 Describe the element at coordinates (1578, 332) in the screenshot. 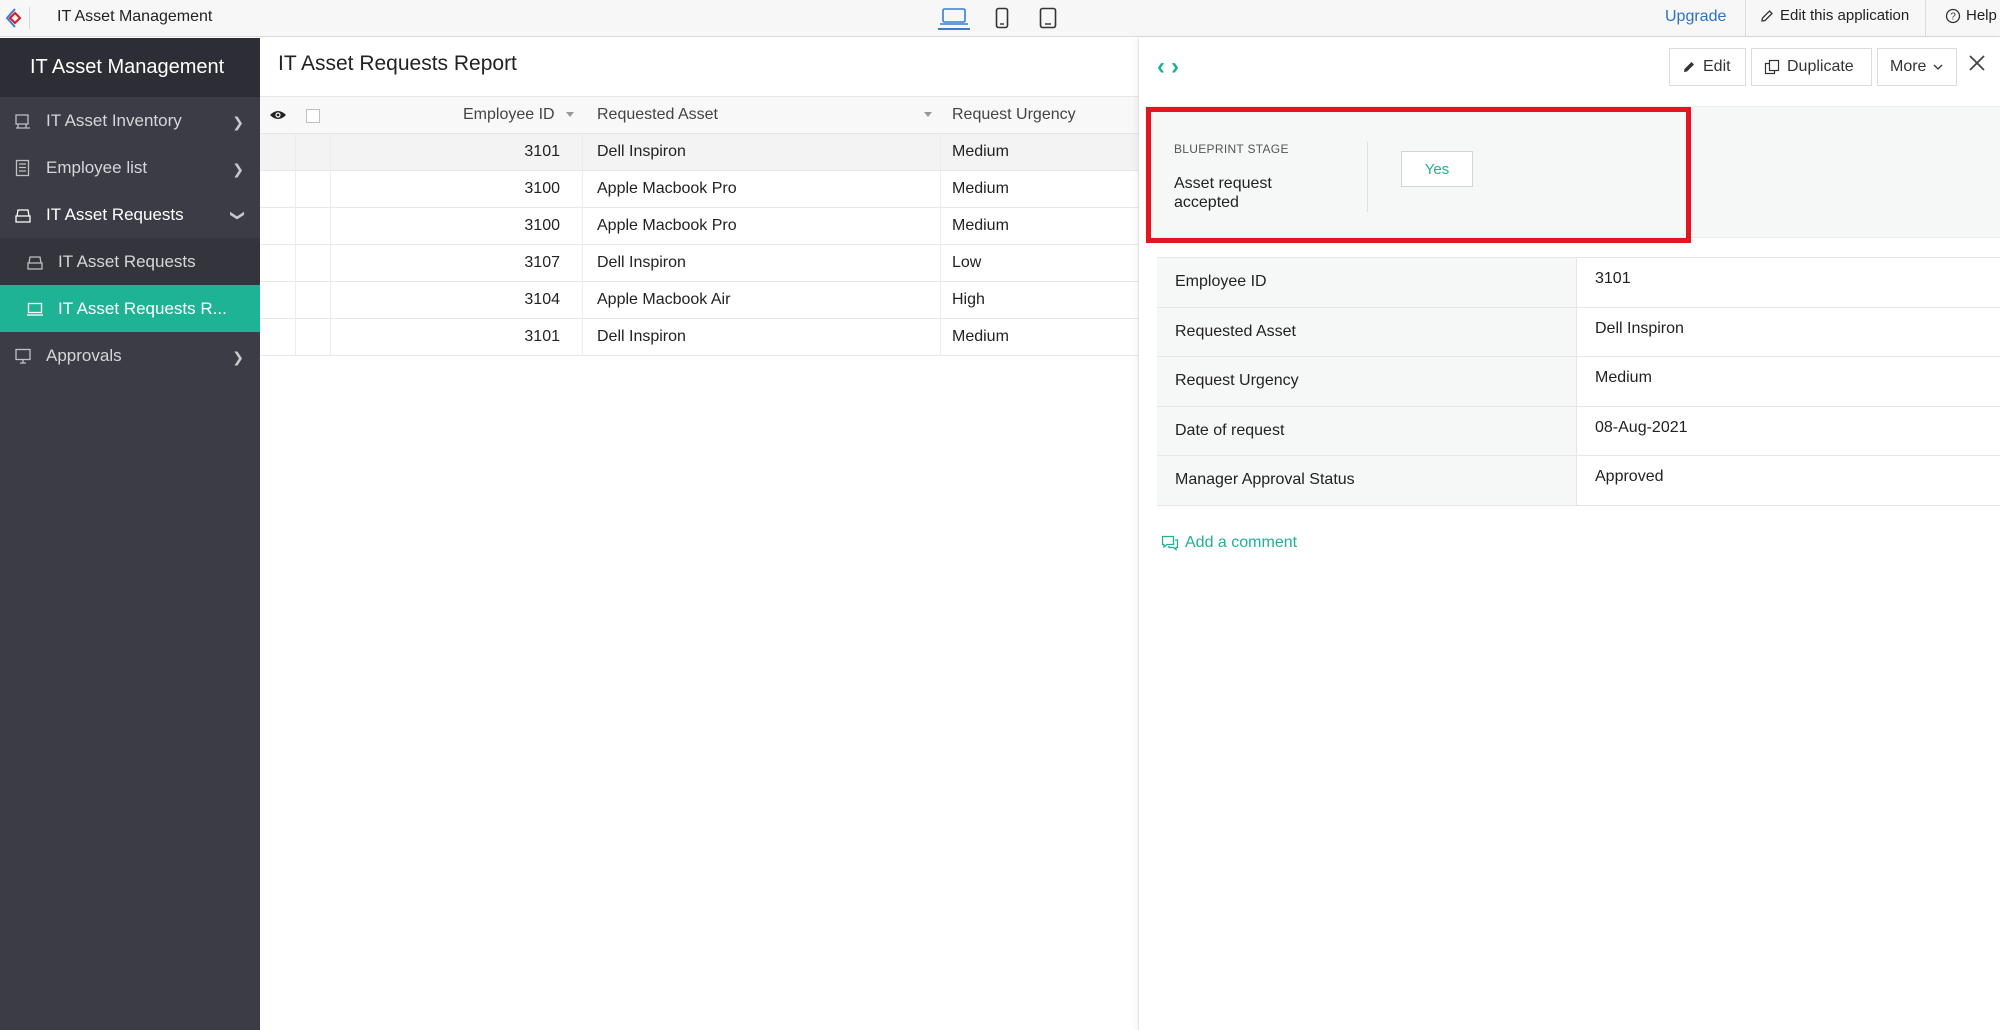

I see `field-row: Requested Asset Dell Inspiron` at that location.